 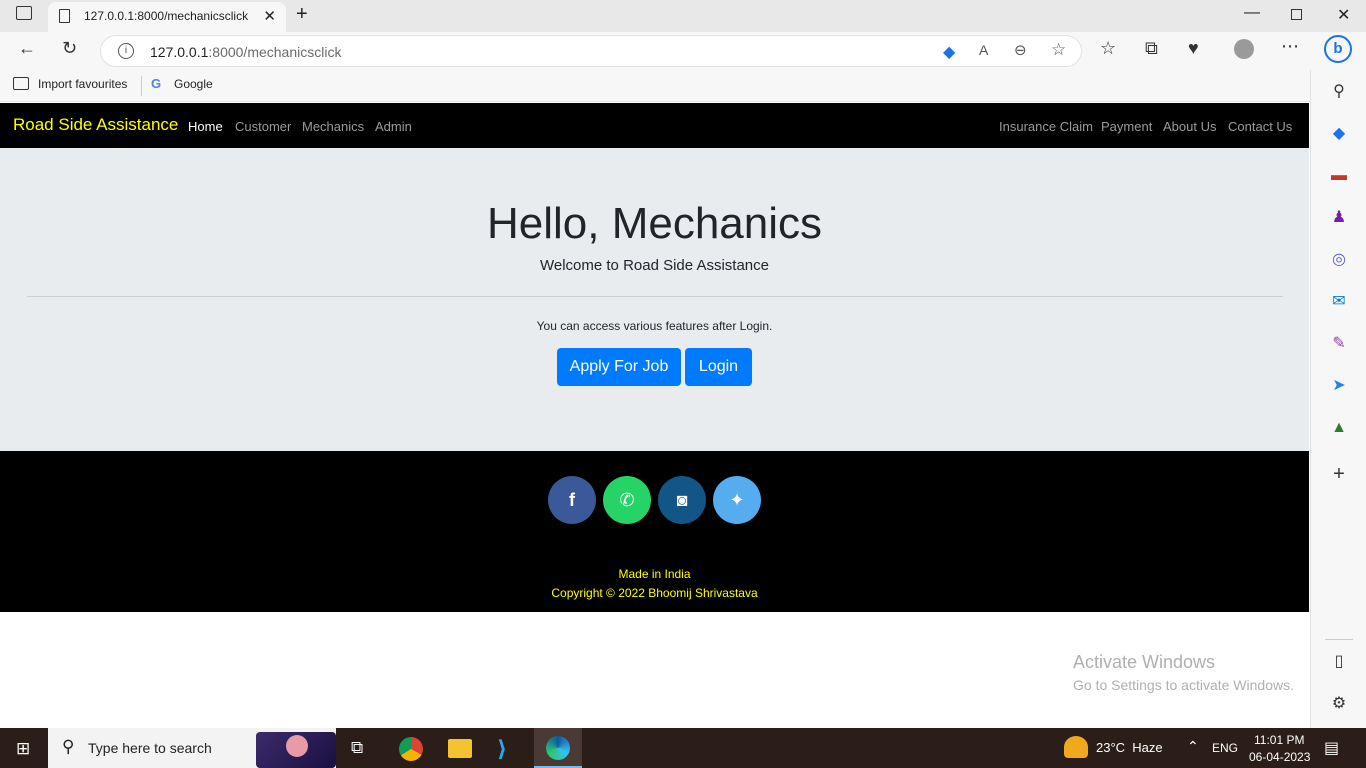 I want to click on zoom-out-icon: ⊖, so click(x=1020, y=50).